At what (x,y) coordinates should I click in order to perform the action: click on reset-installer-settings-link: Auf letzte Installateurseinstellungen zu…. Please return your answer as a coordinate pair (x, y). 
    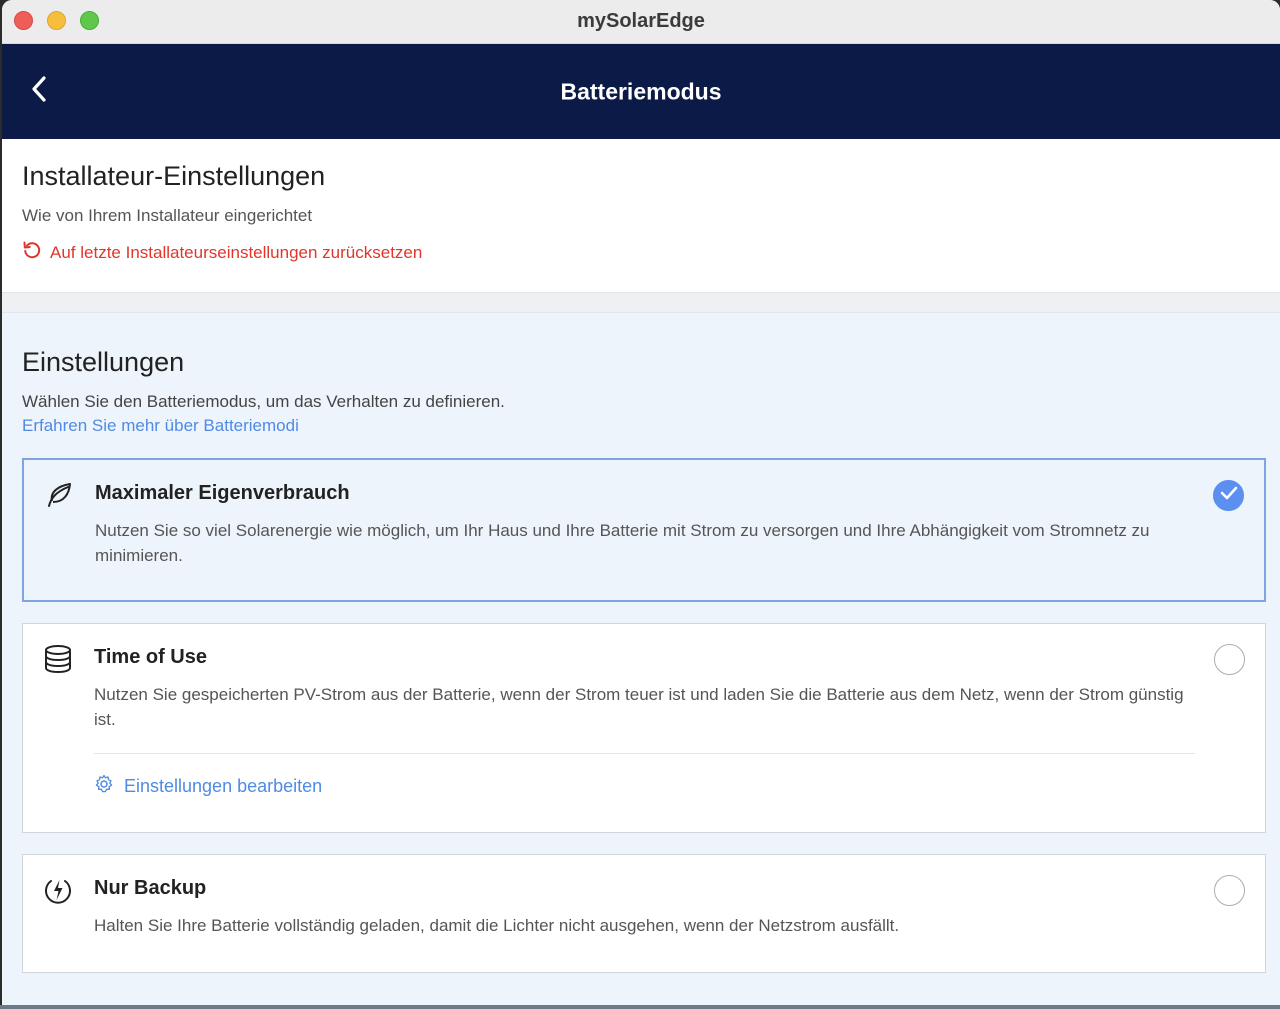
    Looking at the image, I should click on (641, 252).